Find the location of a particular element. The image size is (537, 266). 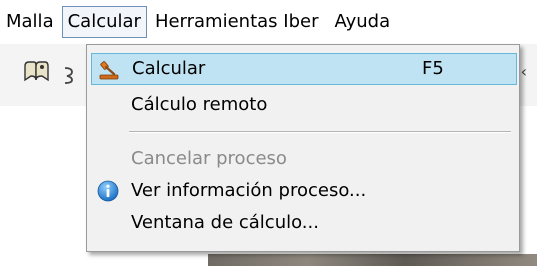

menu-item-label: Calcular is located at coordinates (169, 68).